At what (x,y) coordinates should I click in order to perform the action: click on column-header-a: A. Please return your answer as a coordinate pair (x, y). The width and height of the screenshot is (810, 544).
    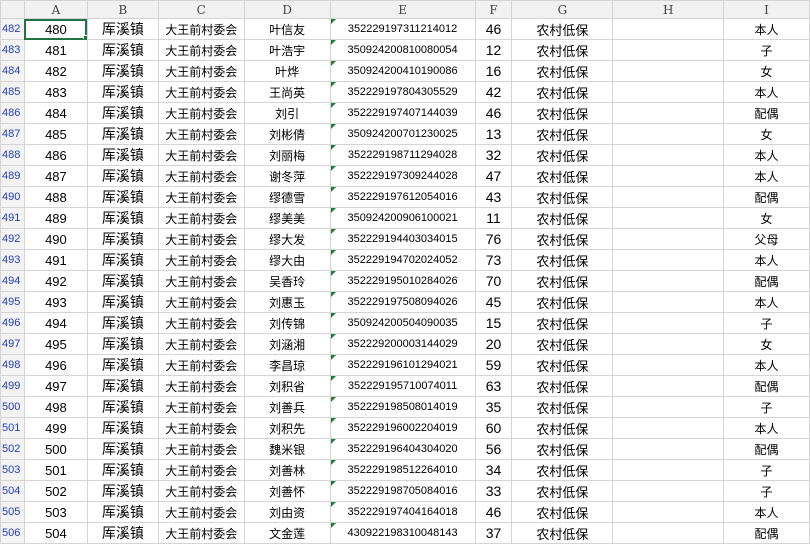
    Looking at the image, I should click on (55, 9).